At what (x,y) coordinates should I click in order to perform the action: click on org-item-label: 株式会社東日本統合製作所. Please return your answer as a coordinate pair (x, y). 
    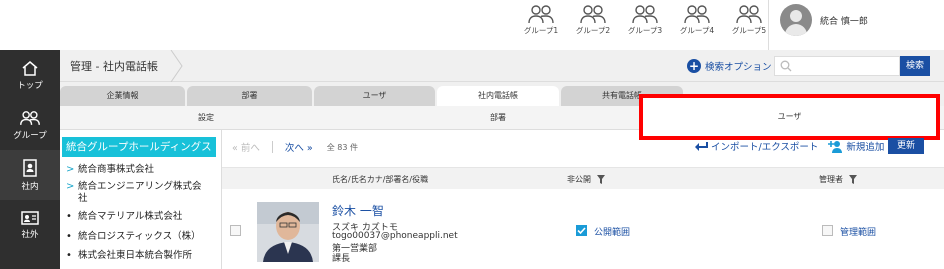
    Looking at the image, I should click on (135, 255).